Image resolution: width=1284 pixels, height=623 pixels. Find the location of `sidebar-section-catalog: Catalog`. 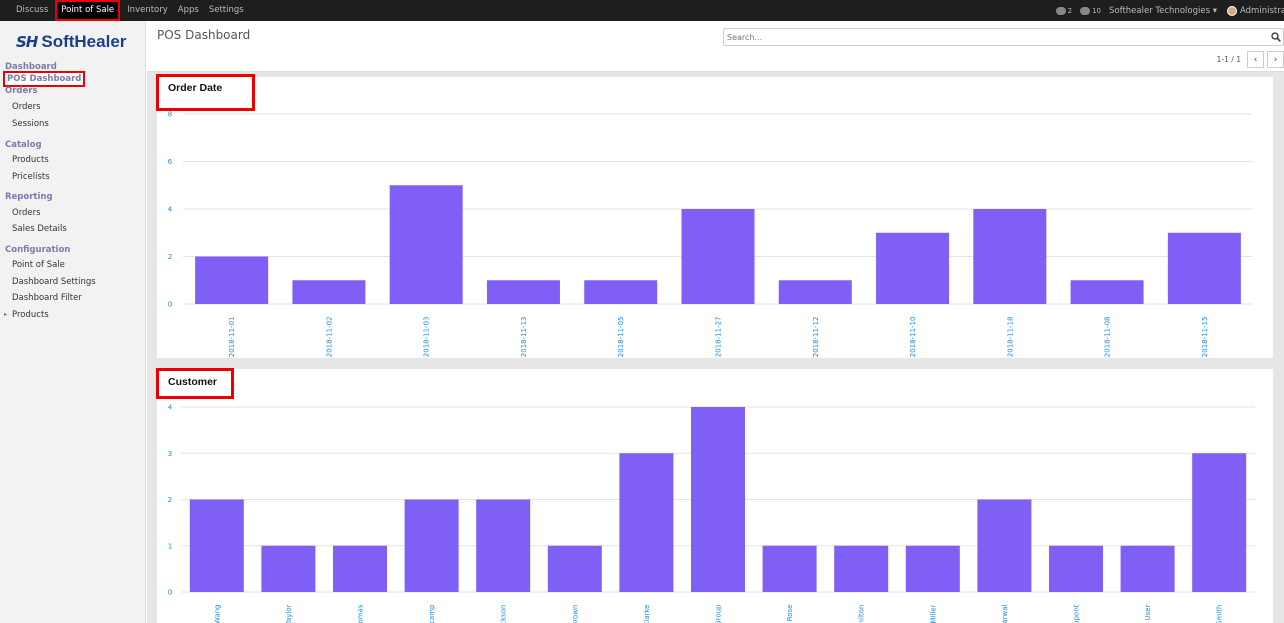

sidebar-section-catalog: Catalog is located at coordinates (23, 145).